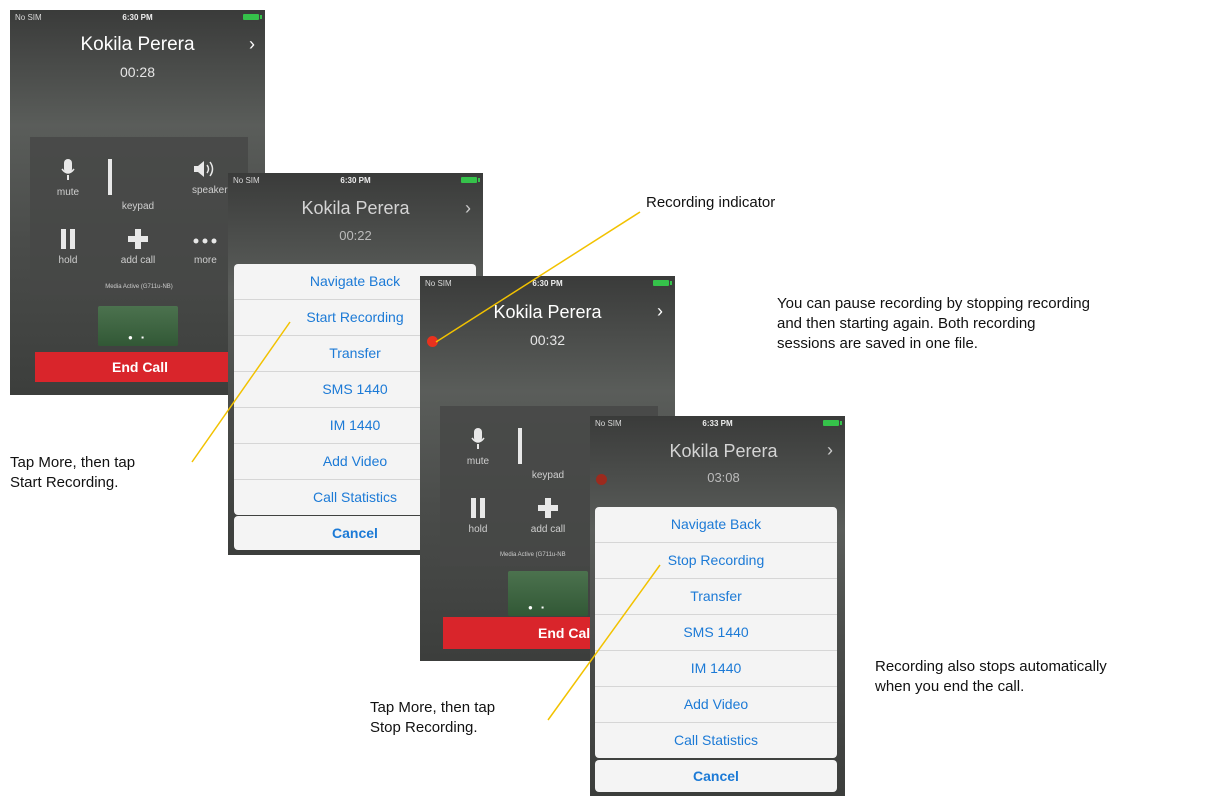  What do you see at coordinates (137, 72) in the screenshot?
I see `call-timer: 00:28` at bounding box center [137, 72].